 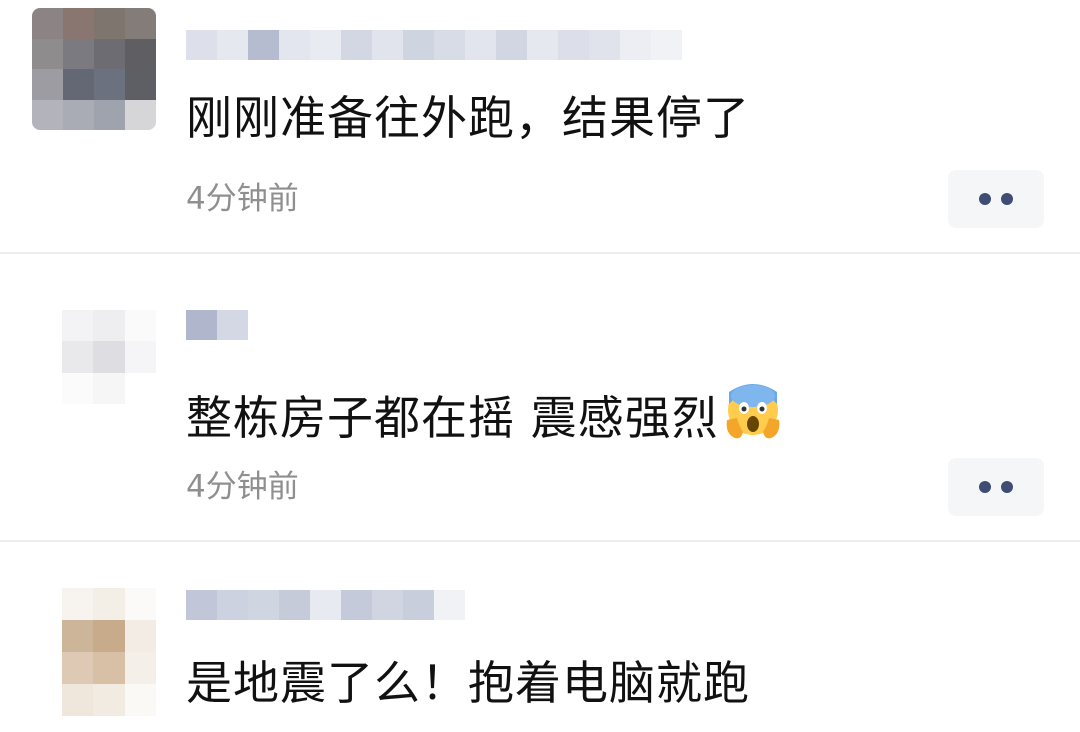 I want to click on comment-text-content: 整栋房子都在摇 震感强烈, so click(x=452, y=418).